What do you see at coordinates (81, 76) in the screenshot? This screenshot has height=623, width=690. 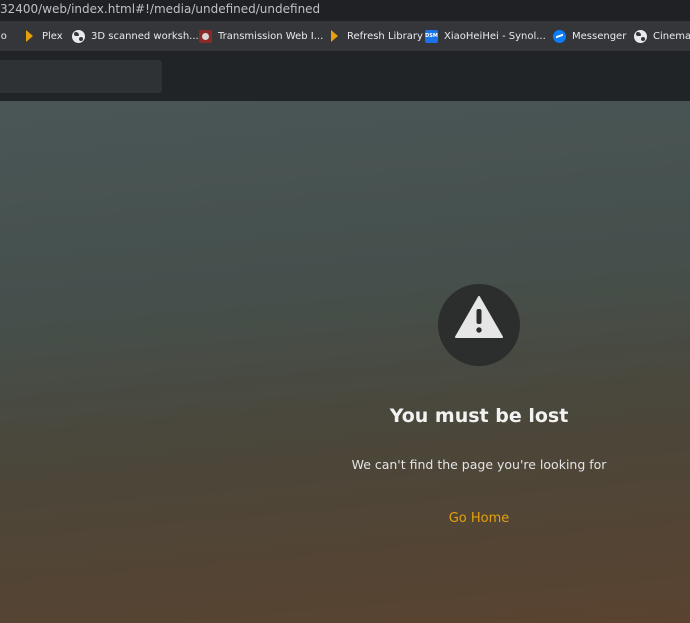 I see `search-input` at bounding box center [81, 76].